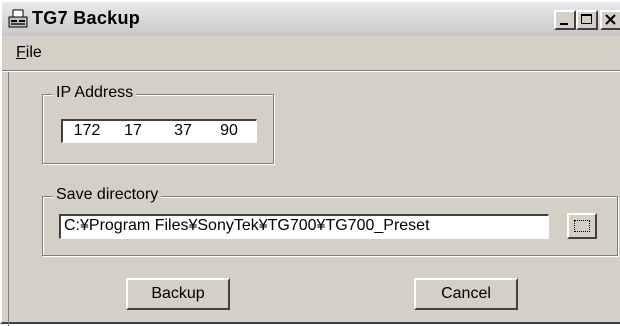  Describe the element at coordinates (18, 18) in the screenshot. I see `computer-icon` at that location.